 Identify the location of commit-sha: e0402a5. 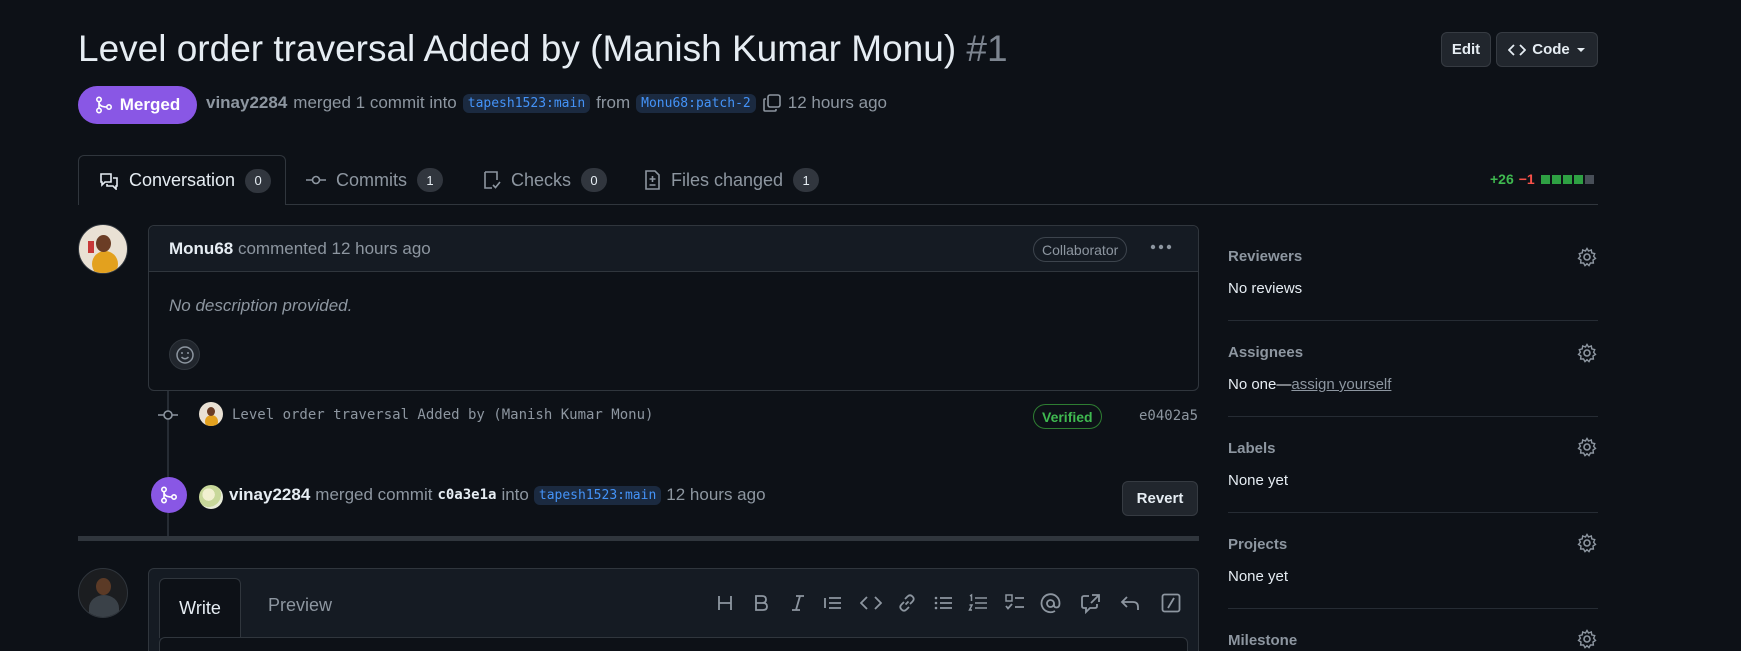
(1168, 416).